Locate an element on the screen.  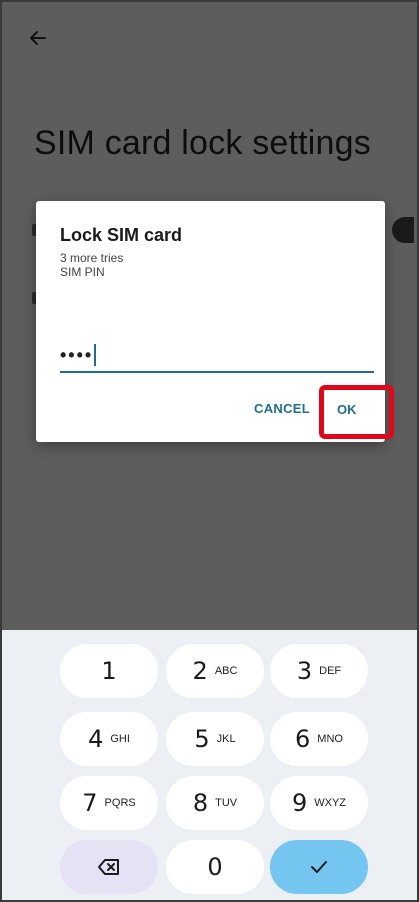
key-9: 9 WXYZ is located at coordinates (319, 803).